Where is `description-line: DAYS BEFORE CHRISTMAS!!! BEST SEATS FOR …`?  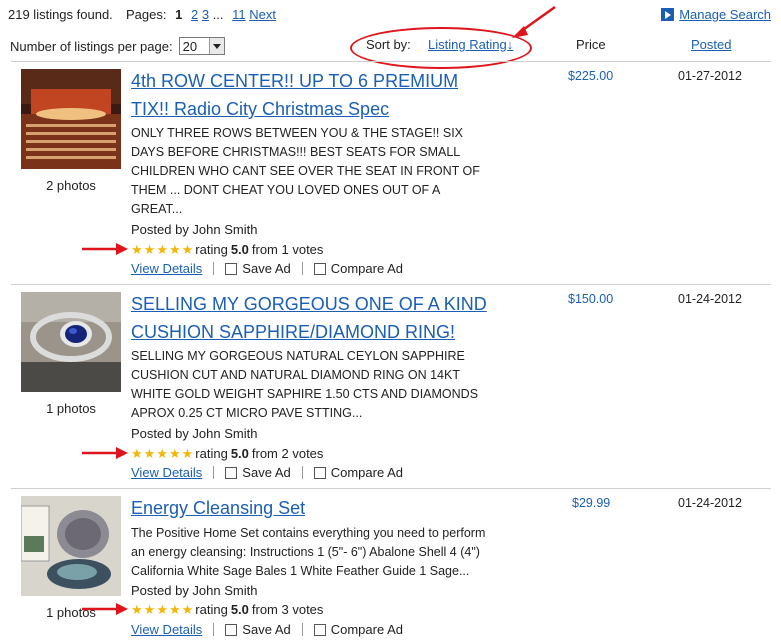
description-line: DAYS BEFORE CHRISTMAS!!! BEST SEATS FOR … is located at coordinates (296, 152).